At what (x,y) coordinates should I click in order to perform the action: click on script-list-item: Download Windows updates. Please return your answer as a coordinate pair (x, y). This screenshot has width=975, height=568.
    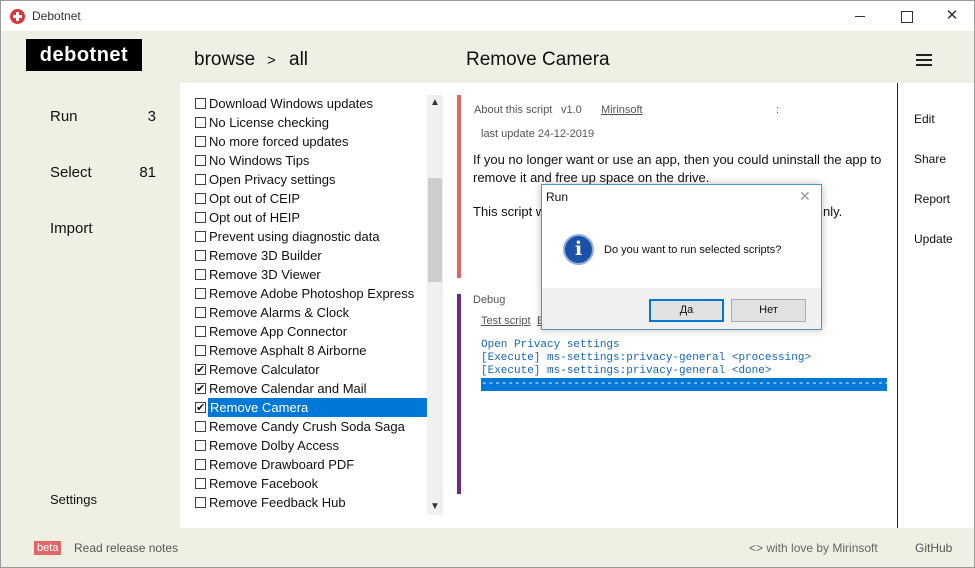
    Looking at the image, I should click on (310, 103).